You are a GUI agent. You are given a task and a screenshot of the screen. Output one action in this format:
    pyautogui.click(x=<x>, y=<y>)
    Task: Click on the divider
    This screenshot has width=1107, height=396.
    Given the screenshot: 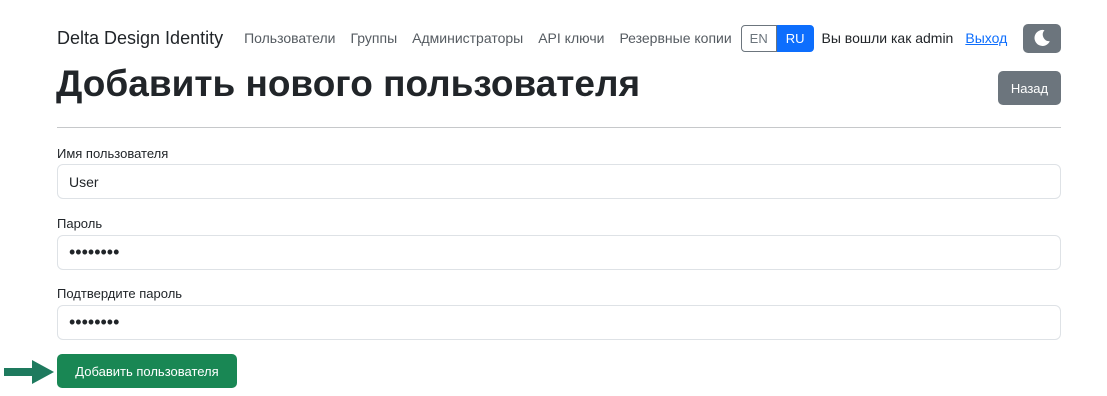 What is the action you would take?
    pyautogui.click(x=559, y=127)
    